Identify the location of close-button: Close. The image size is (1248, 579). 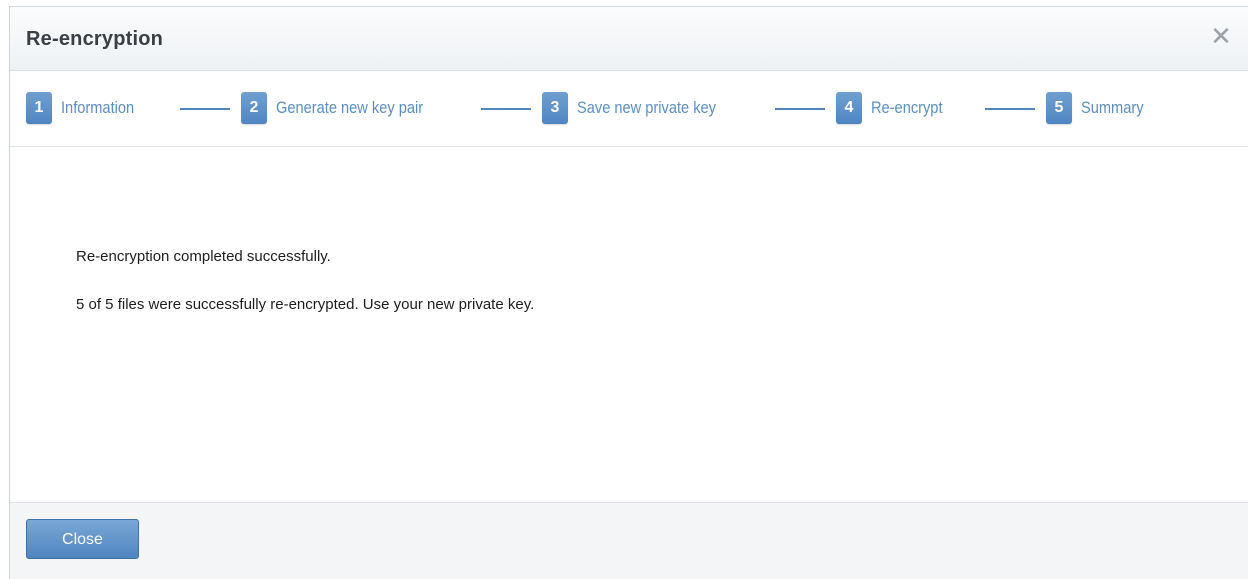
(82, 539).